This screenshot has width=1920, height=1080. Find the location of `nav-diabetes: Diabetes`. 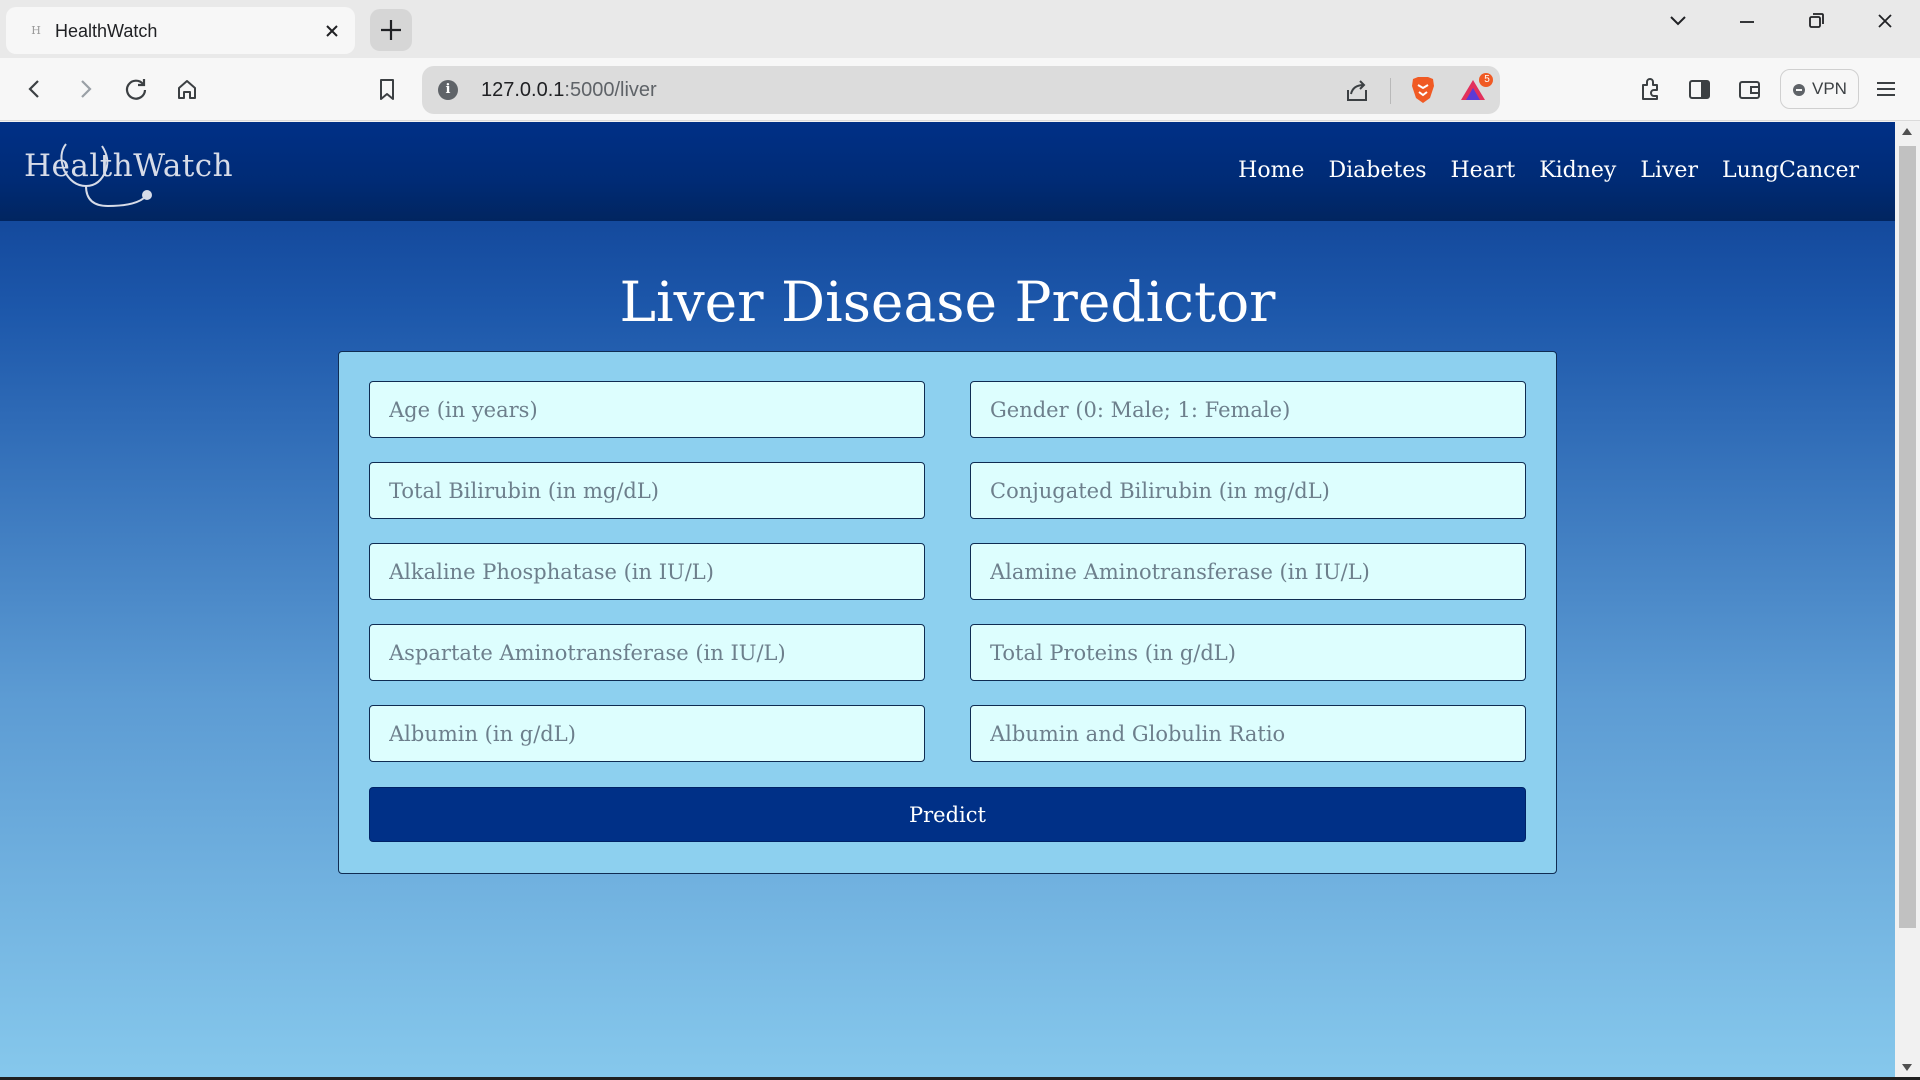

nav-diabetes: Diabetes is located at coordinates (1377, 170).